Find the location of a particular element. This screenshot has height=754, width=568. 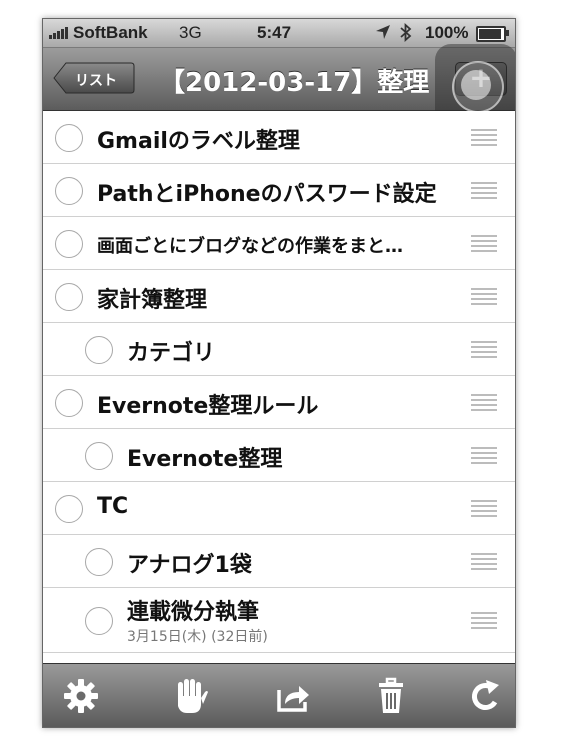

status-bar: SoftBank 3G 5:47 100% is located at coordinates (279, 33).